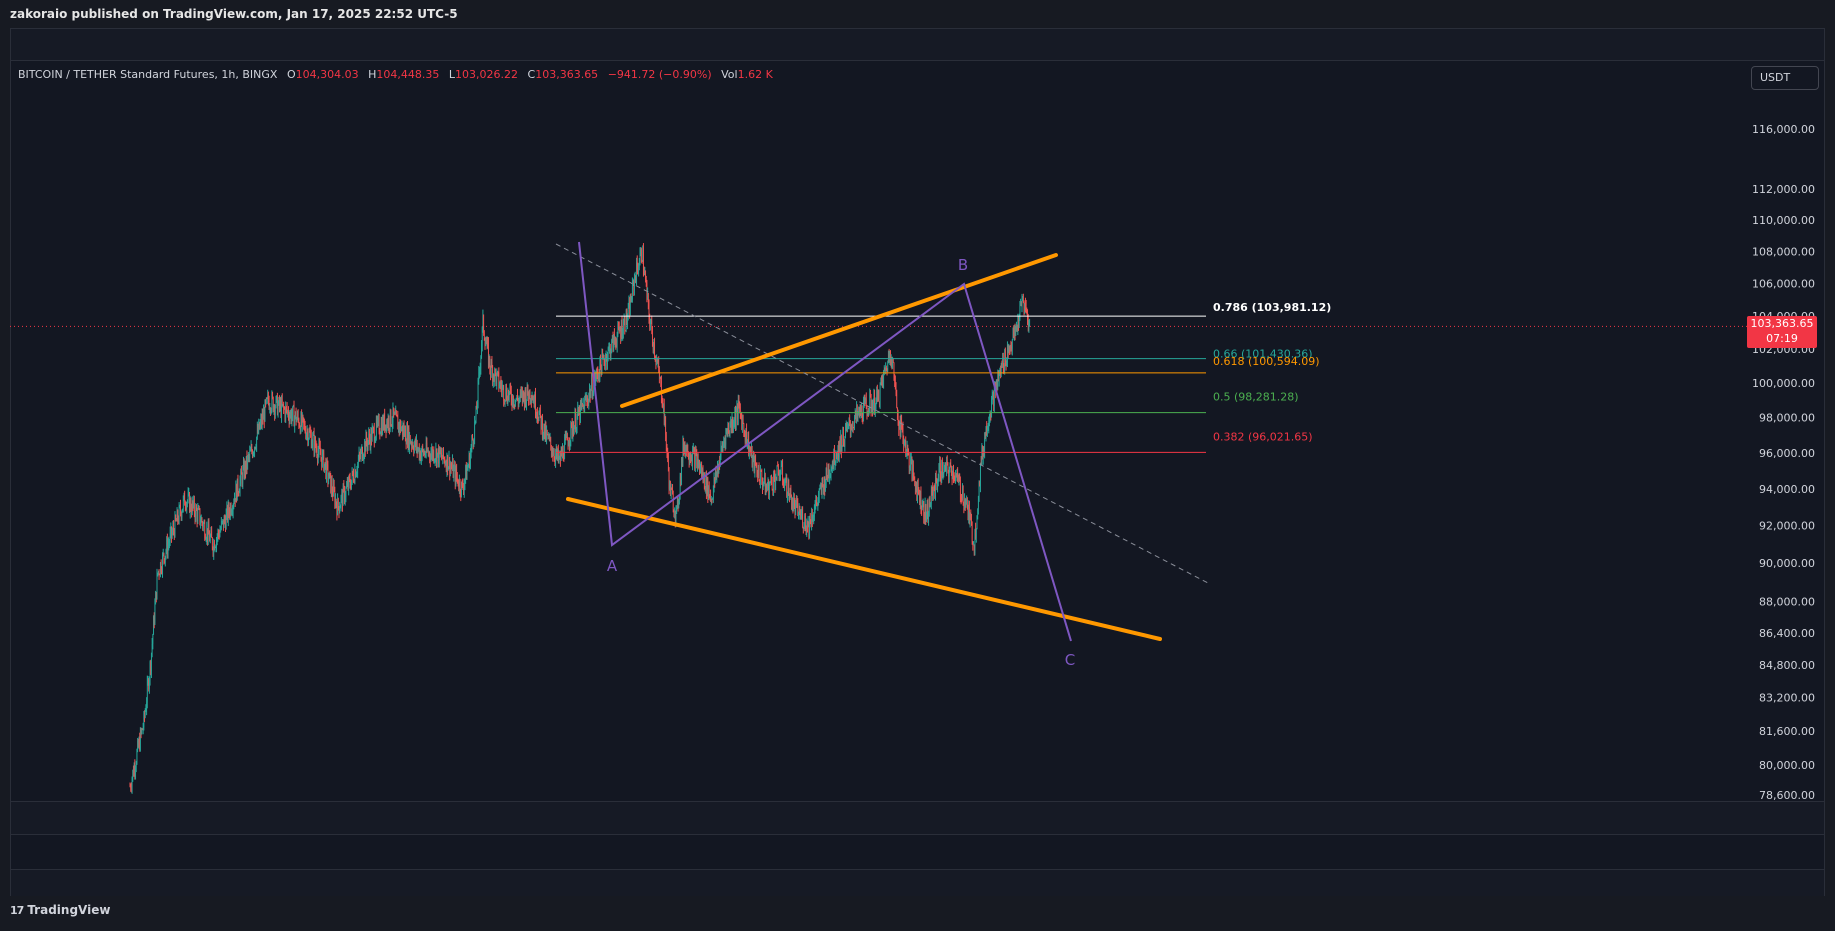 The image size is (1835, 931). What do you see at coordinates (1783, 283) in the screenshot?
I see `y-tick-label: 106,000.00` at bounding box center [1783, 283].